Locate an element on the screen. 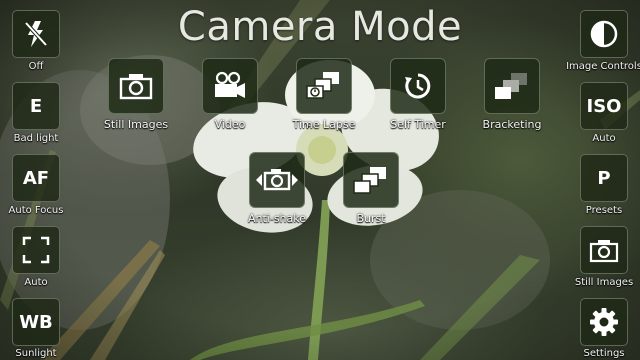 Image resolution: width=640 pixels, height=360 pixels. presets-button: P is located at coordinates (604, 178).